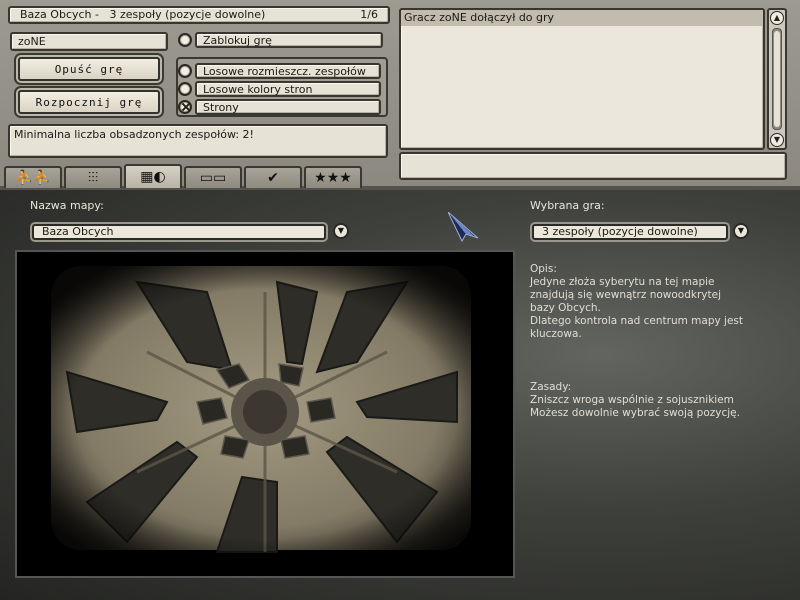  I want to click on leave-game-button: Opuść grę, so click(89, 69).